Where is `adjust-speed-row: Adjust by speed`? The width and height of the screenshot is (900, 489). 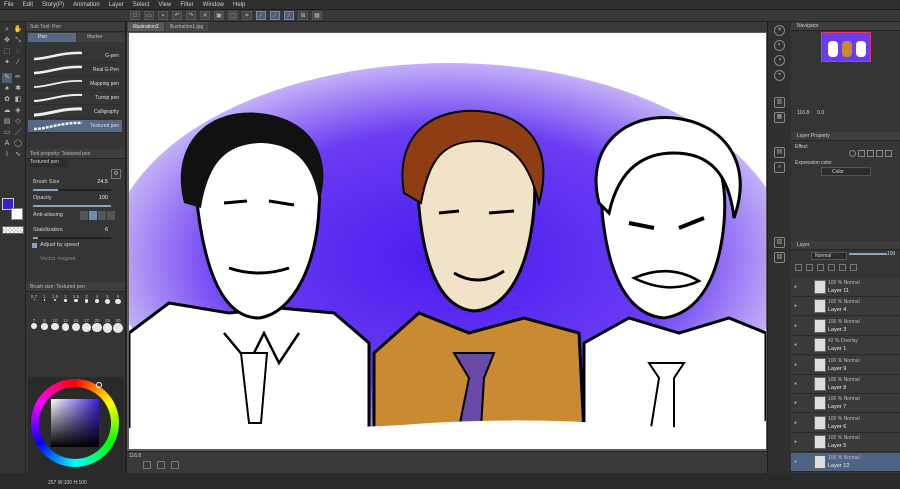
adjust-speed-row: Adjust by speed is located at coordinates (75, 245).